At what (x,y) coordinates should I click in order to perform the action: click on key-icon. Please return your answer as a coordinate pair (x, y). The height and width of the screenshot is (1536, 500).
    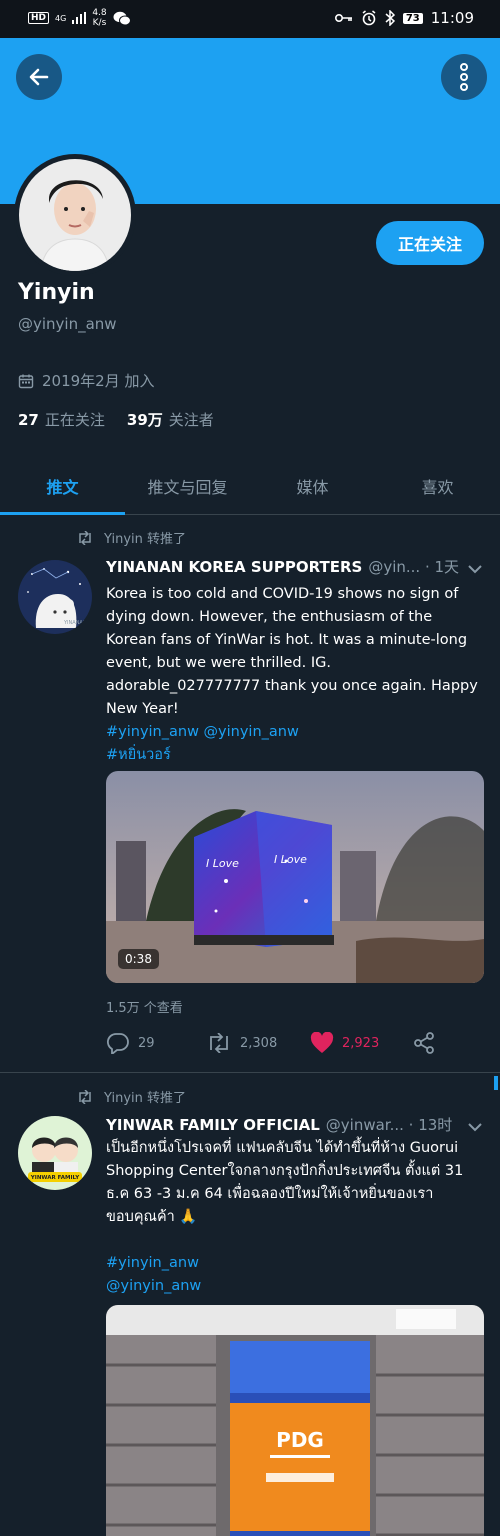
    Looking at the image, I should click on (343, 18).